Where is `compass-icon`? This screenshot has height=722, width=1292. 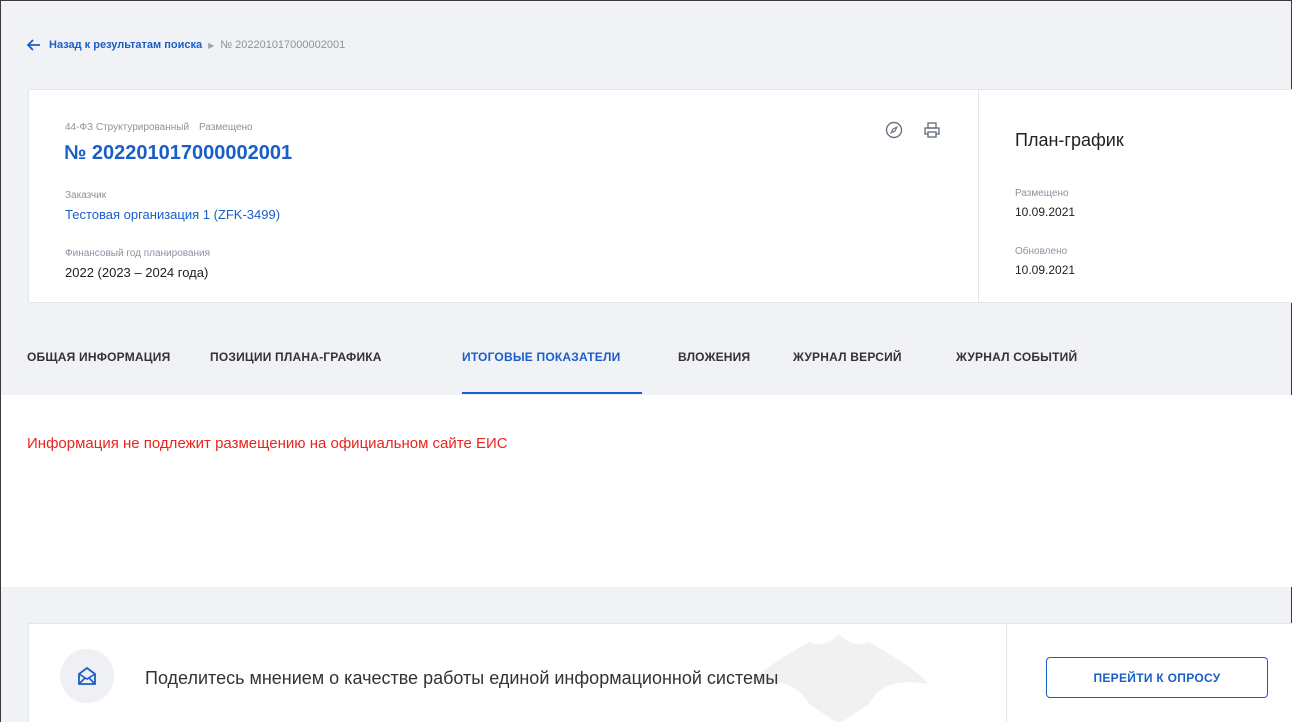
compass-icon is located at coordinates (894, 130).